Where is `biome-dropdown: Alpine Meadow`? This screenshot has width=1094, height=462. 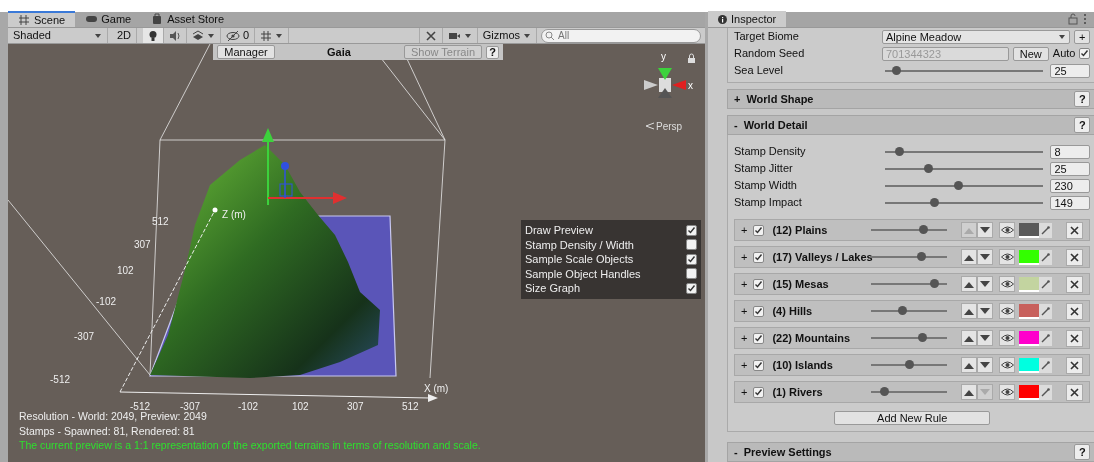 biome-dropdown: Alpine Meadow is located at coordinates (976, 36).